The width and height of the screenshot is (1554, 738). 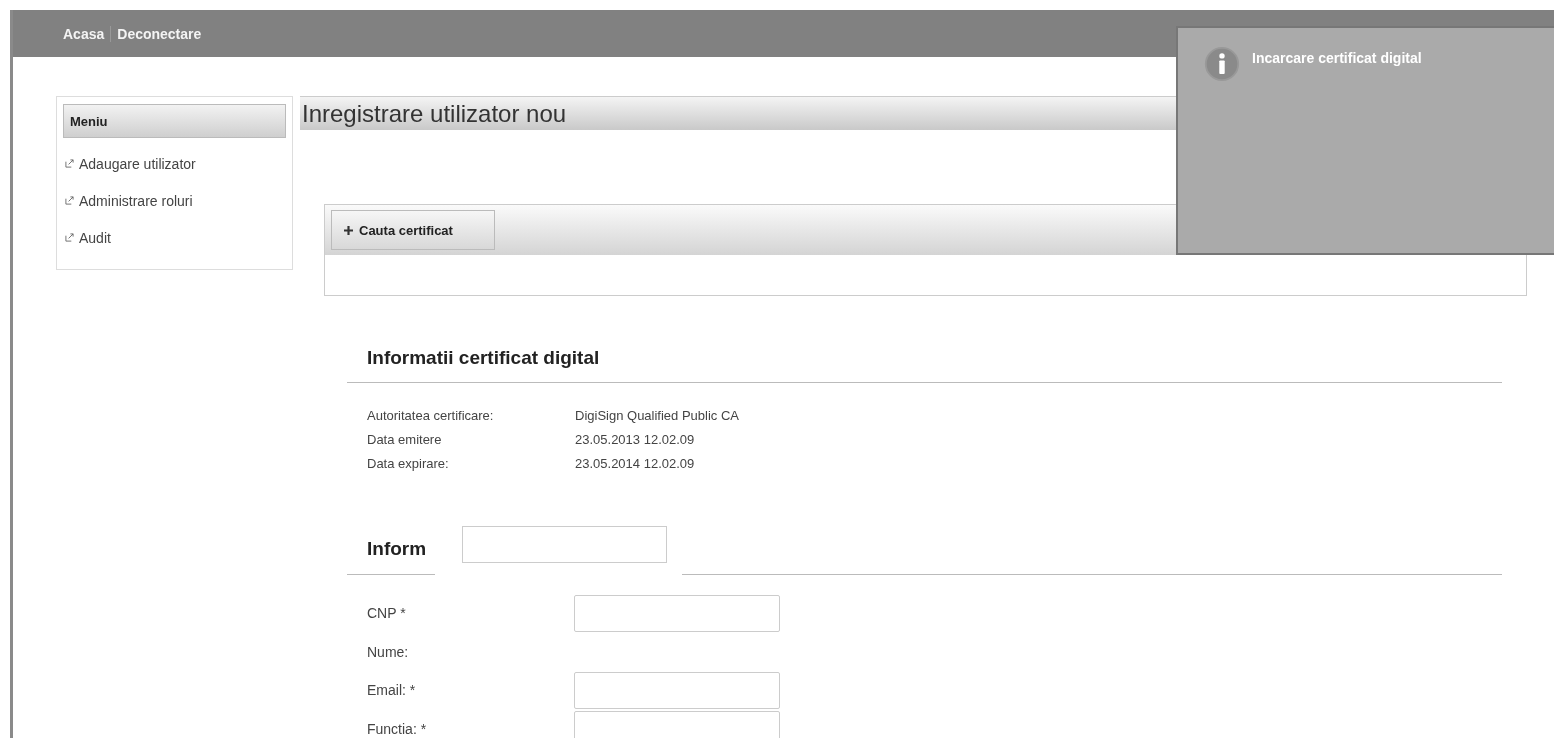 What do you see at coordinates (408, 463) in the screenshot?
I see `field-label: Data expirare:` at bounding box center [408, 463].